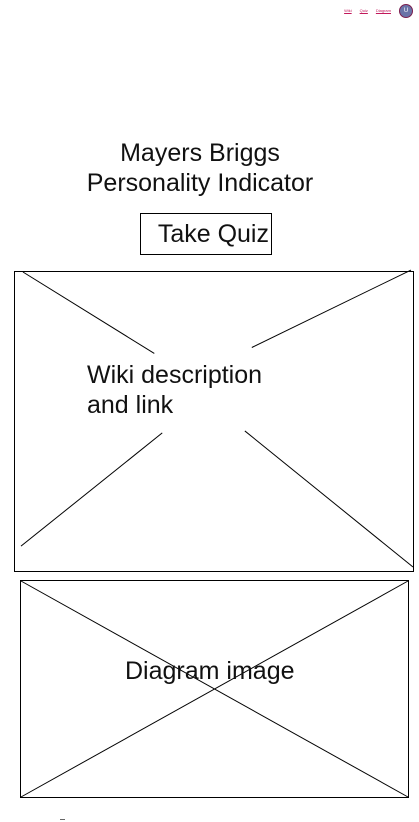 This screenshot has width=419, height=822. What do you see at coordinates (383, 11) in the screenshot?
I see `nav-link-diagram: Diagram` at bounding box center [383, 11].